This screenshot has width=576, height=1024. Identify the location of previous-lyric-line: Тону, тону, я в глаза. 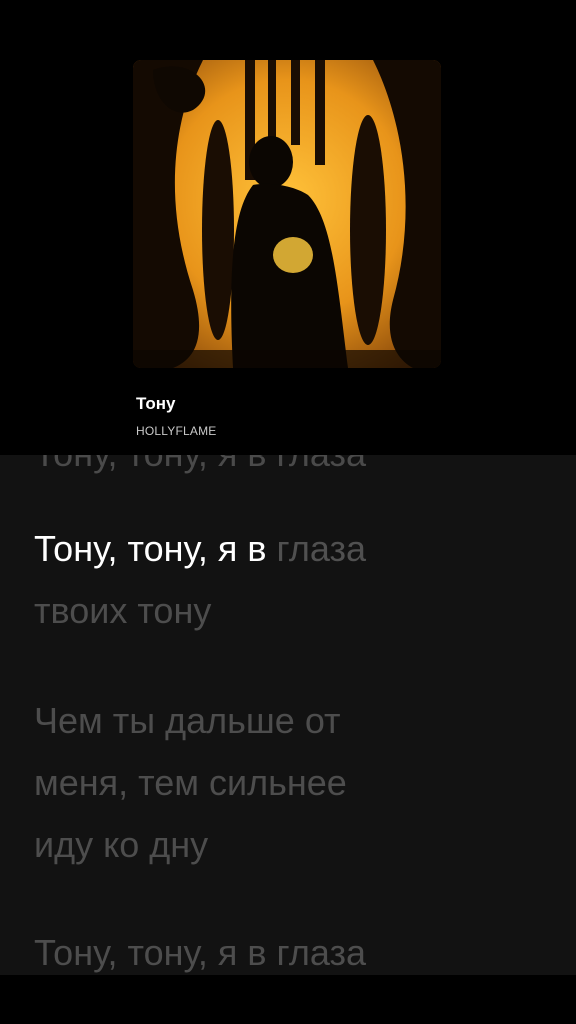
(288, 466).